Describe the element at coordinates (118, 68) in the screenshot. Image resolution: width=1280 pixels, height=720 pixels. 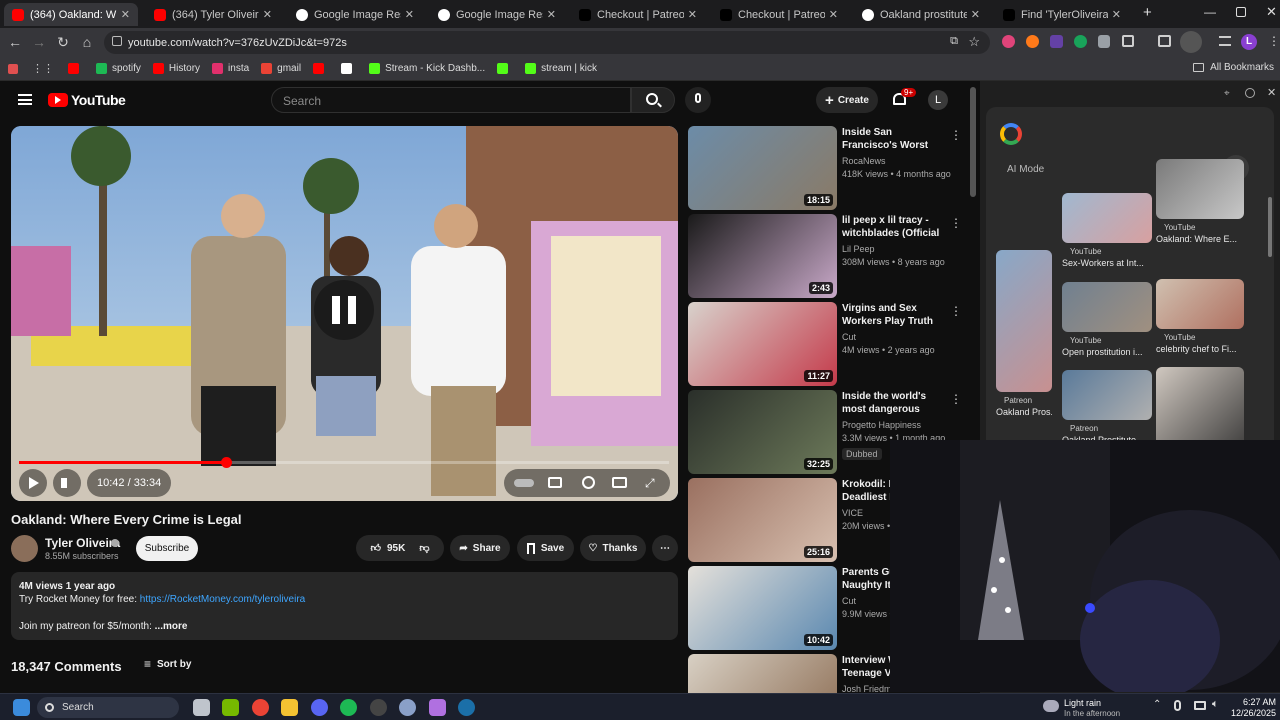
I see `bookmark-item: spotify` at that location.